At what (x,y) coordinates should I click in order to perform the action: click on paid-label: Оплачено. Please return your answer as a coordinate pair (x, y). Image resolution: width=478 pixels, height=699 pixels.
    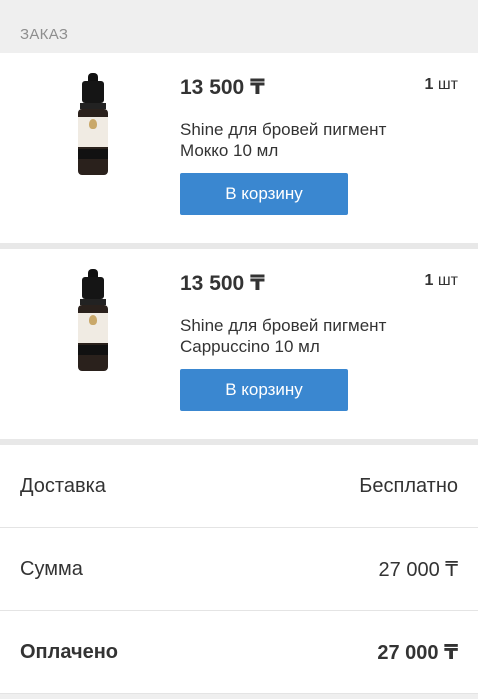
    Looking at the image, I should click on (69, 651).